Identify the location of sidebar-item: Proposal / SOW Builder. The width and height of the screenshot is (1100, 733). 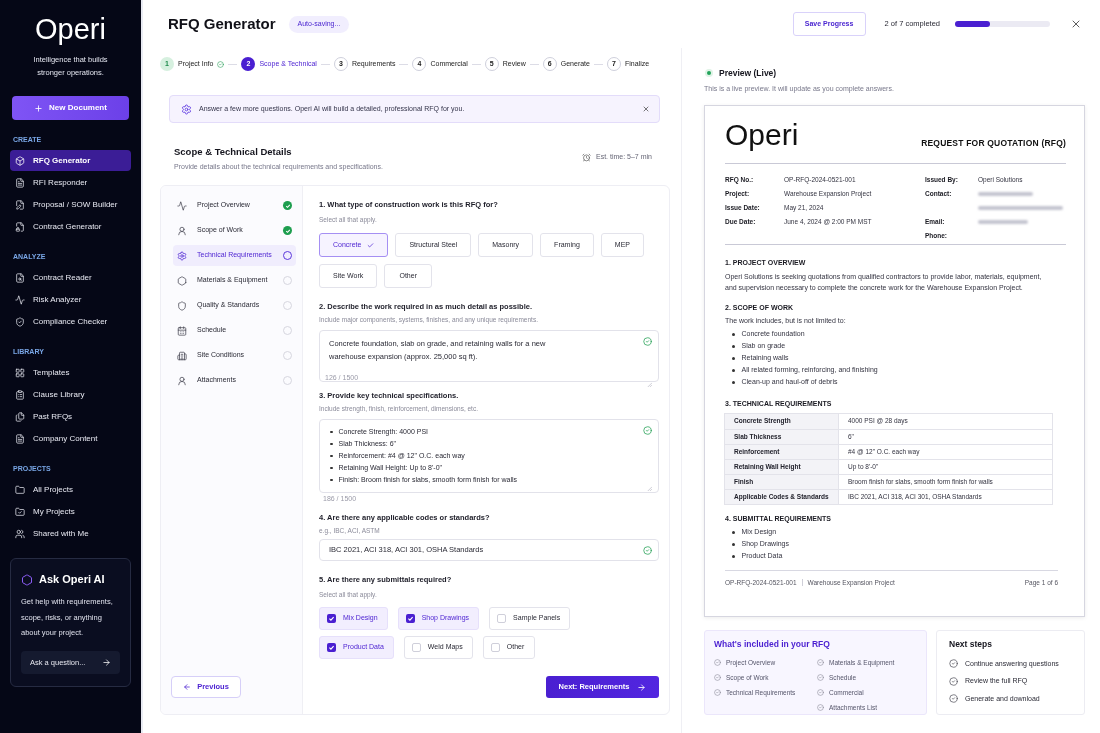
(70, 204).